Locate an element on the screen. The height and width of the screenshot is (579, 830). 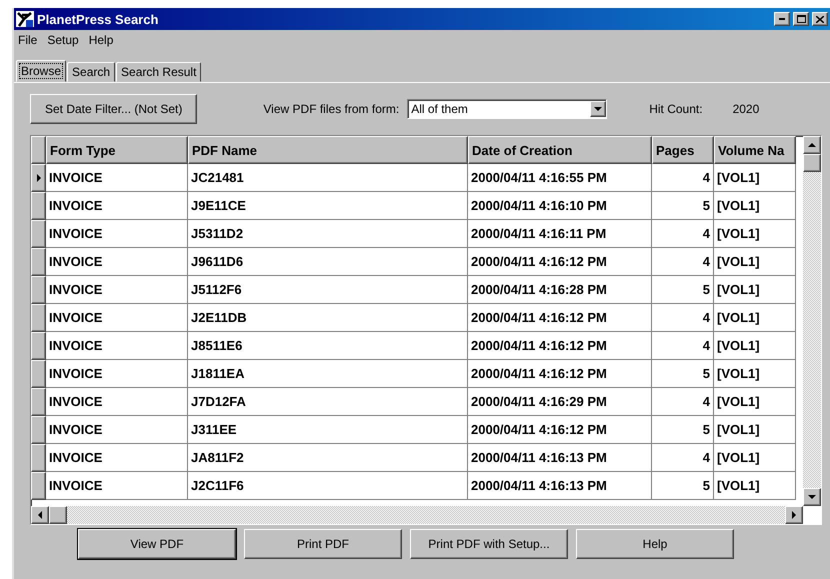
column-header: PDF Name is located at coordinates (328, 150).